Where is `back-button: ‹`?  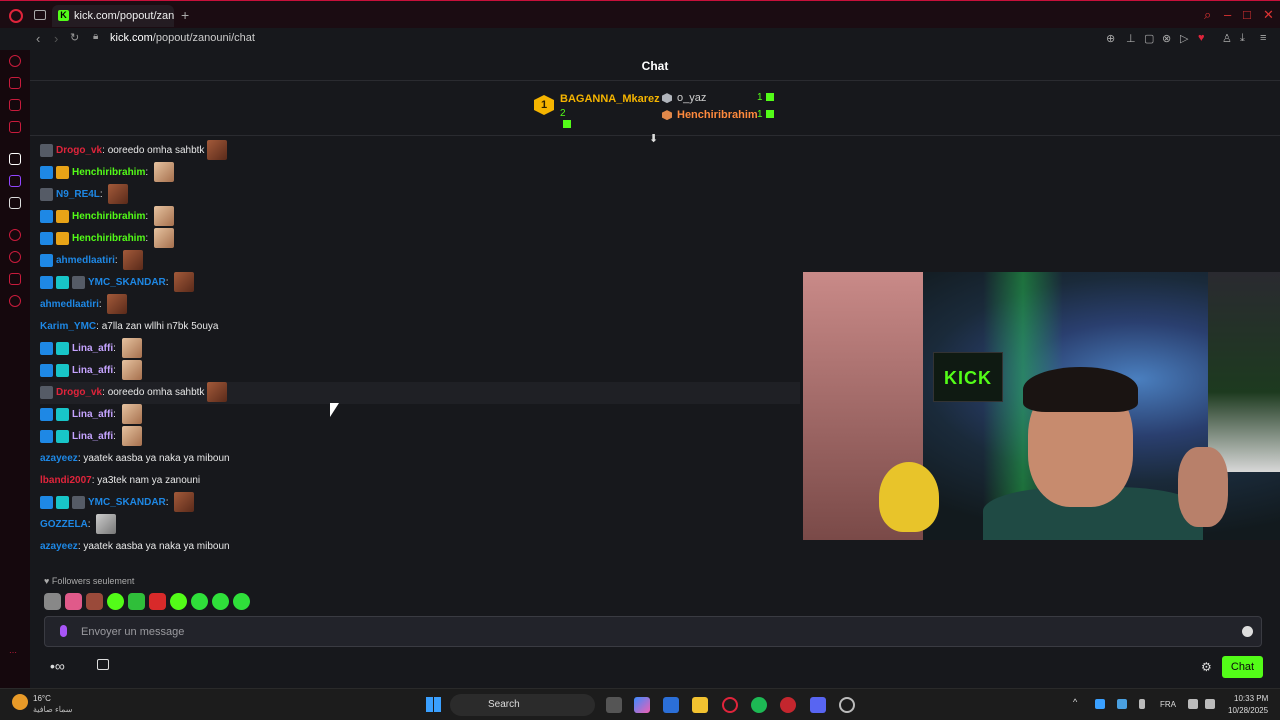
back-button: ‹ is located at coordinates (38, 38).